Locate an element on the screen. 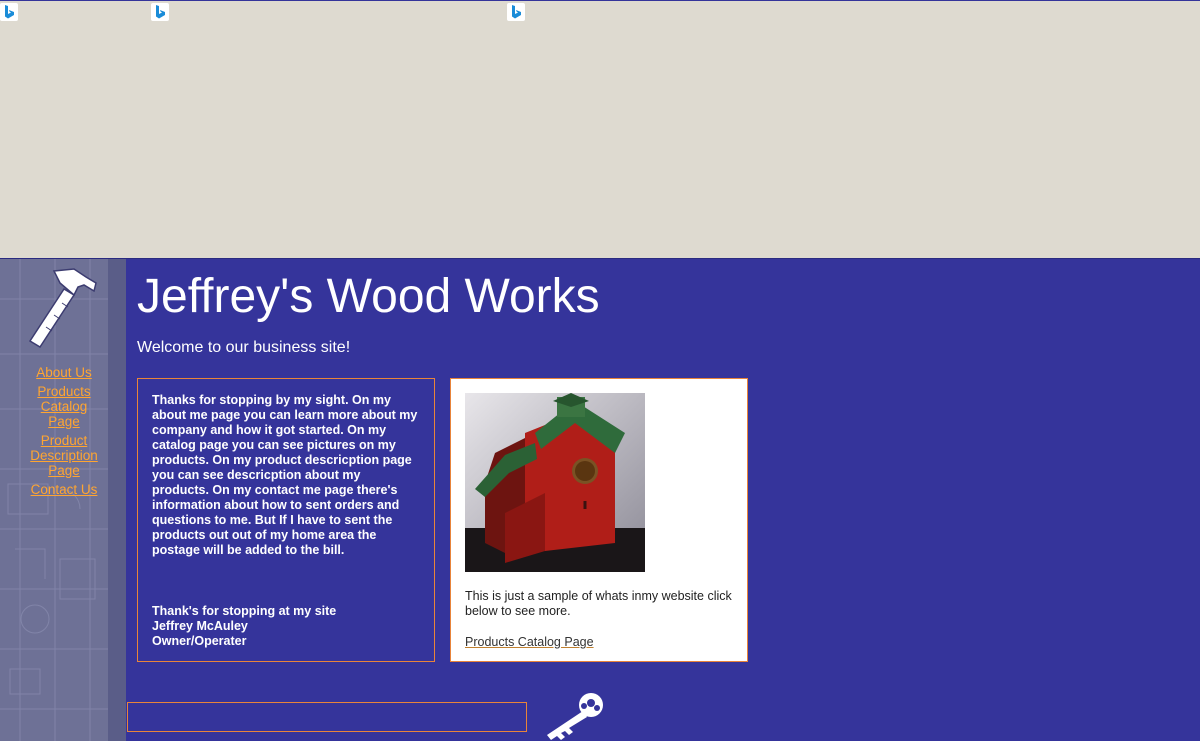  welcome-text: Welcome to our business site! is located at coordinates (244, 347).